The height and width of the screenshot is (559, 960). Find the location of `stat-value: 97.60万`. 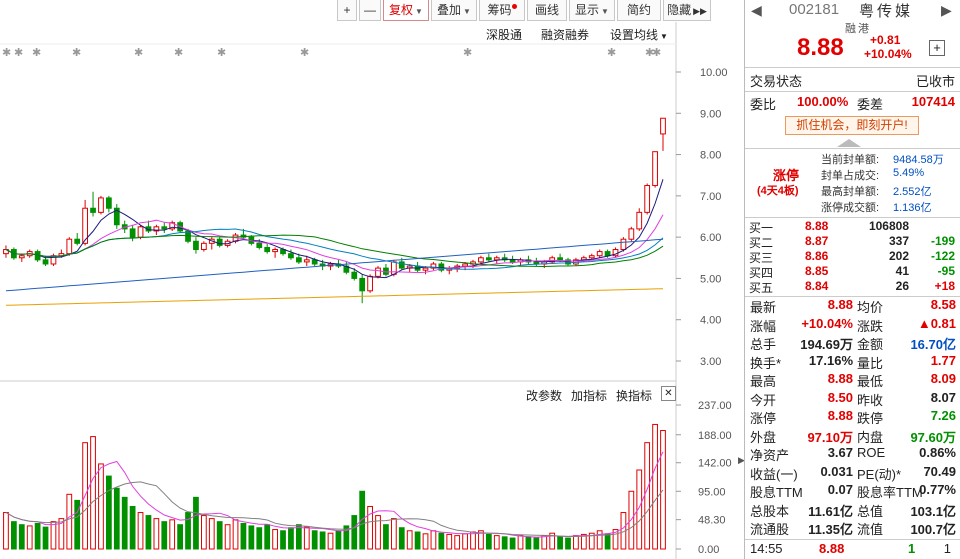

stat-value: 97.60万 is located at coordinates (933, 437).